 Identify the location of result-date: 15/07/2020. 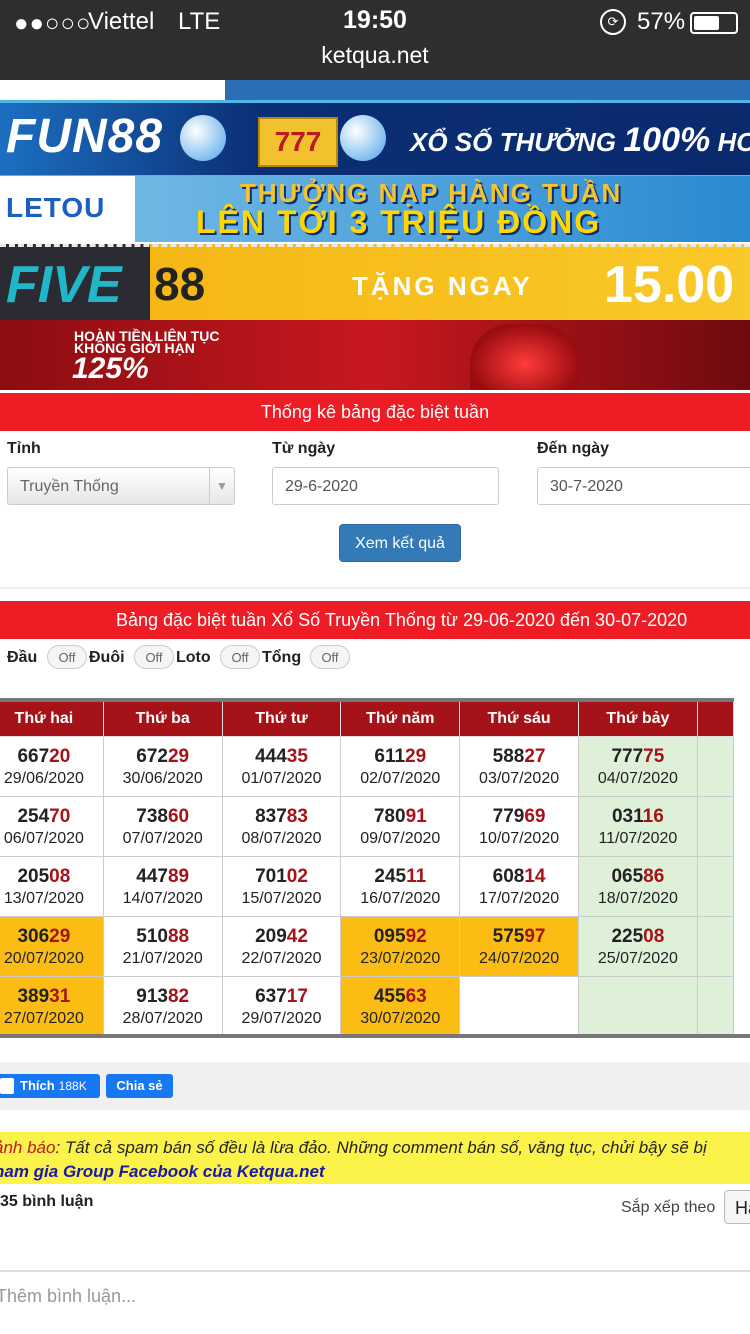
(281, 898).